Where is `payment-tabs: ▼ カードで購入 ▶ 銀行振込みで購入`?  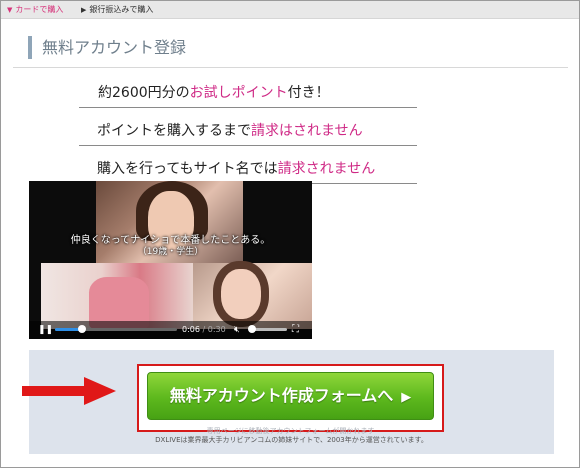
payment-tabs: ▼ カードで購入 ▶ 銀行振込みで購入 is located at coordinates (290, 10).